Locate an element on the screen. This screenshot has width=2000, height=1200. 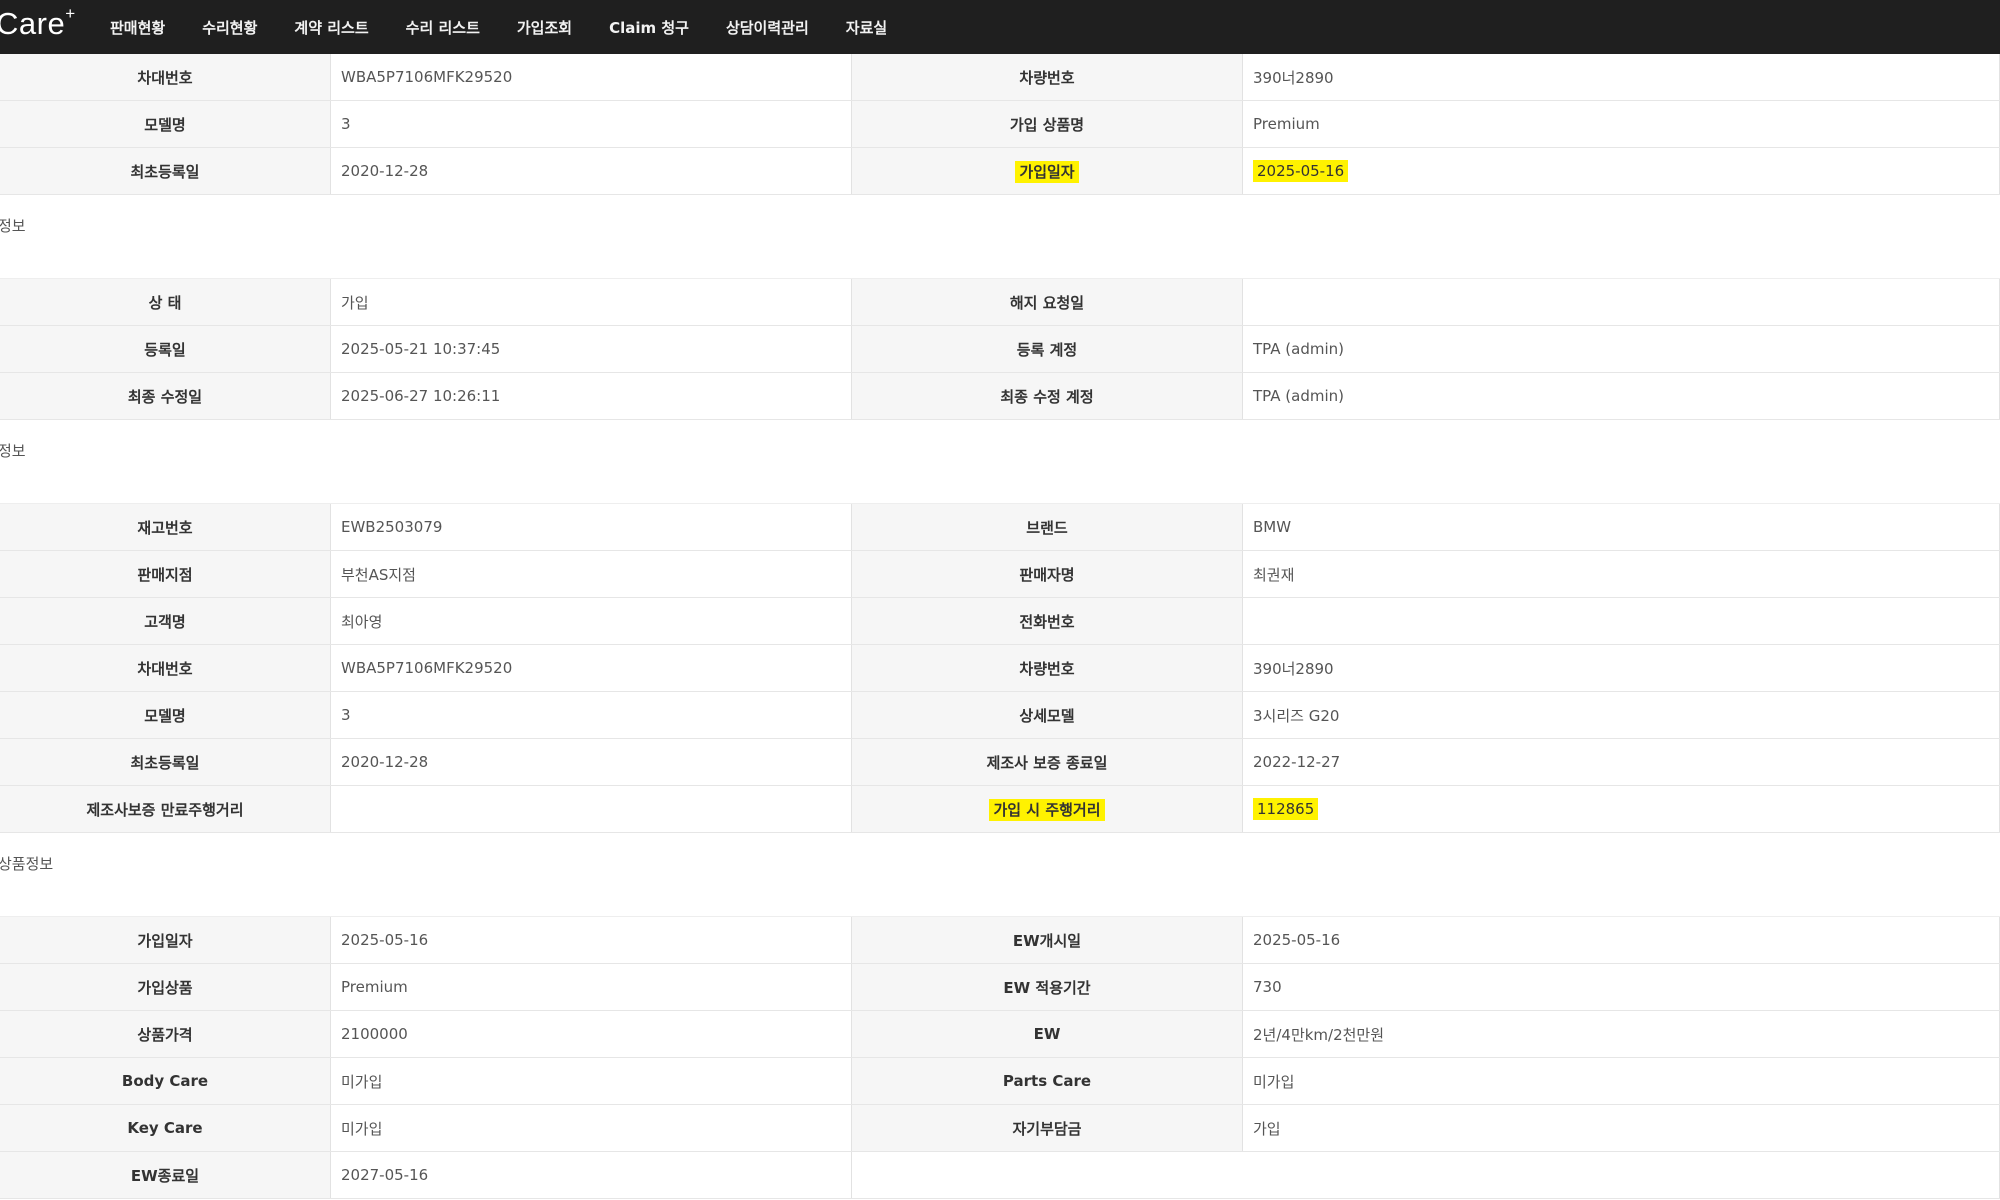
field-value: 2027-05-16 is located at coordinates (591, 1175).